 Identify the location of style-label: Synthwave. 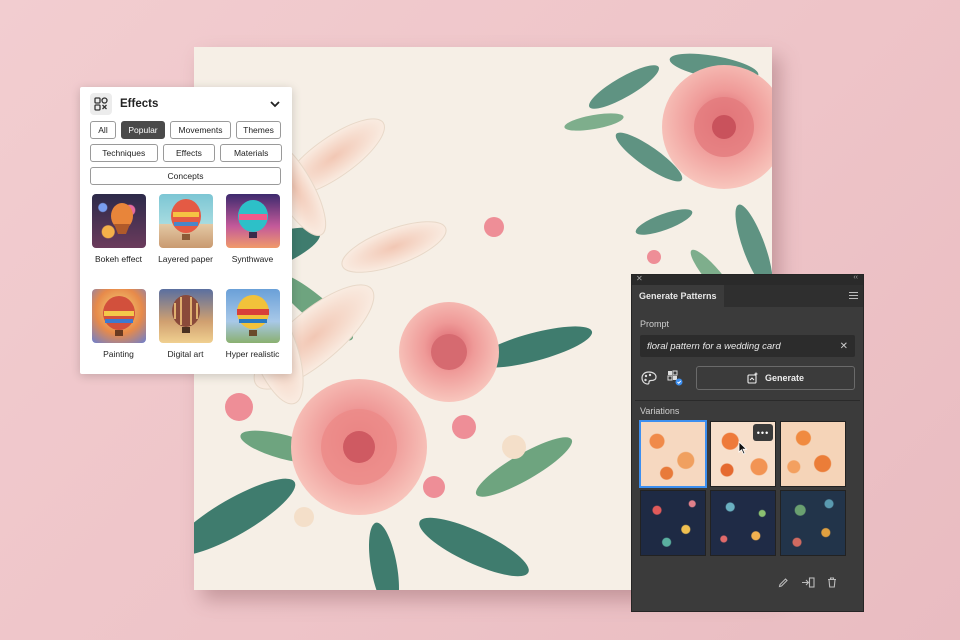
(252, 259).